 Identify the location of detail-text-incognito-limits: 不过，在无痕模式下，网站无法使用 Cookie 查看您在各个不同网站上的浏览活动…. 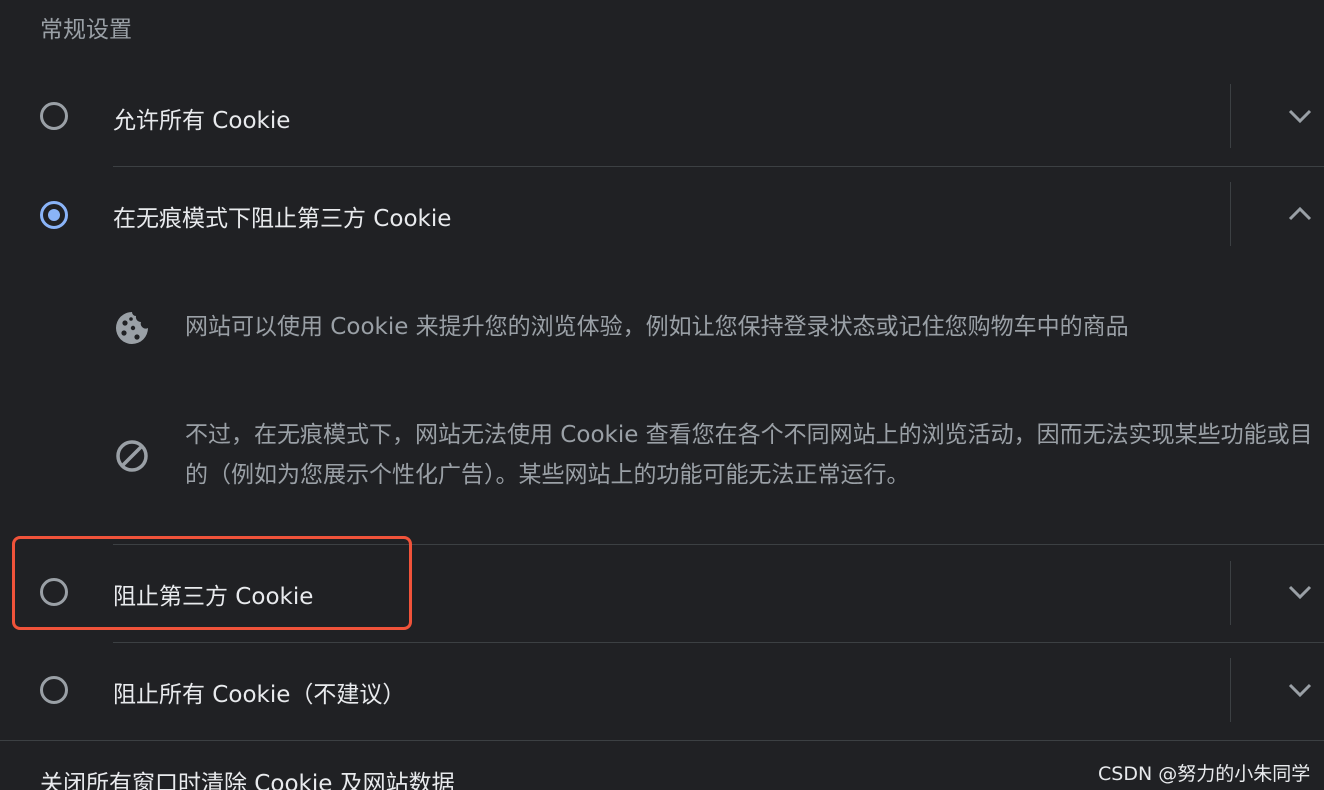
(749, 455).